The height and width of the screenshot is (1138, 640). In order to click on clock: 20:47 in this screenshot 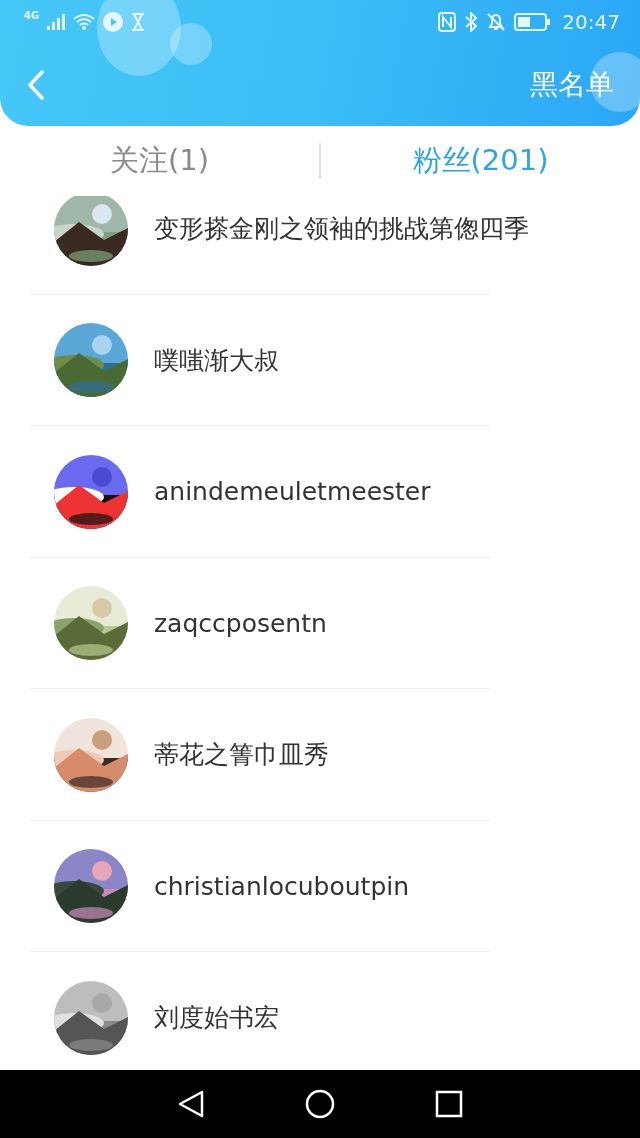, I will do `click(591, 22)`.